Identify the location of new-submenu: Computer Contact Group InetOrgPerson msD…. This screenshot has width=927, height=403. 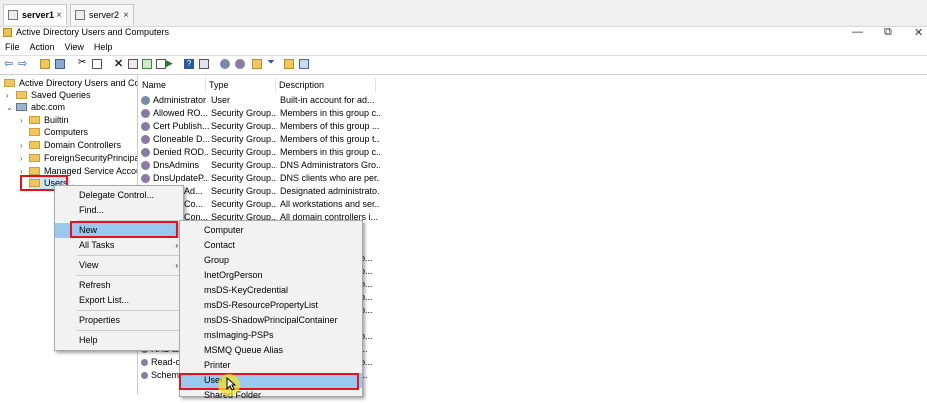
(271, 310).